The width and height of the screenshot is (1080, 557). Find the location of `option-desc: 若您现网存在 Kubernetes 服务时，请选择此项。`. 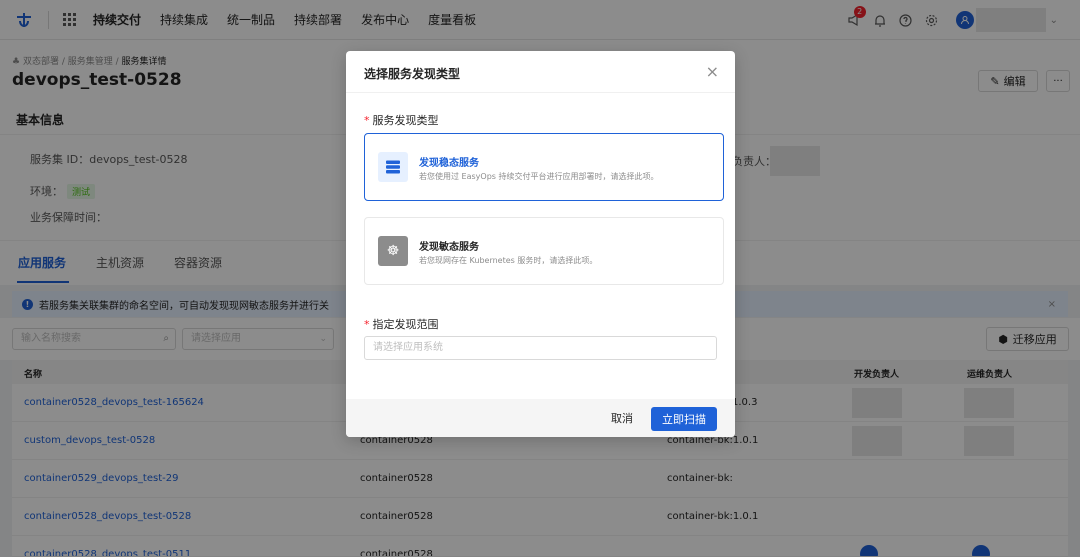

option-desc: 若您现网存在 Kubernetes 服务时，请选择此项。 is located at coordinates (508, 260).